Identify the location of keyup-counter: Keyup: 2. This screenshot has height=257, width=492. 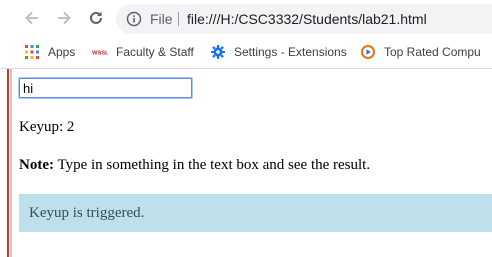
(47, 127).